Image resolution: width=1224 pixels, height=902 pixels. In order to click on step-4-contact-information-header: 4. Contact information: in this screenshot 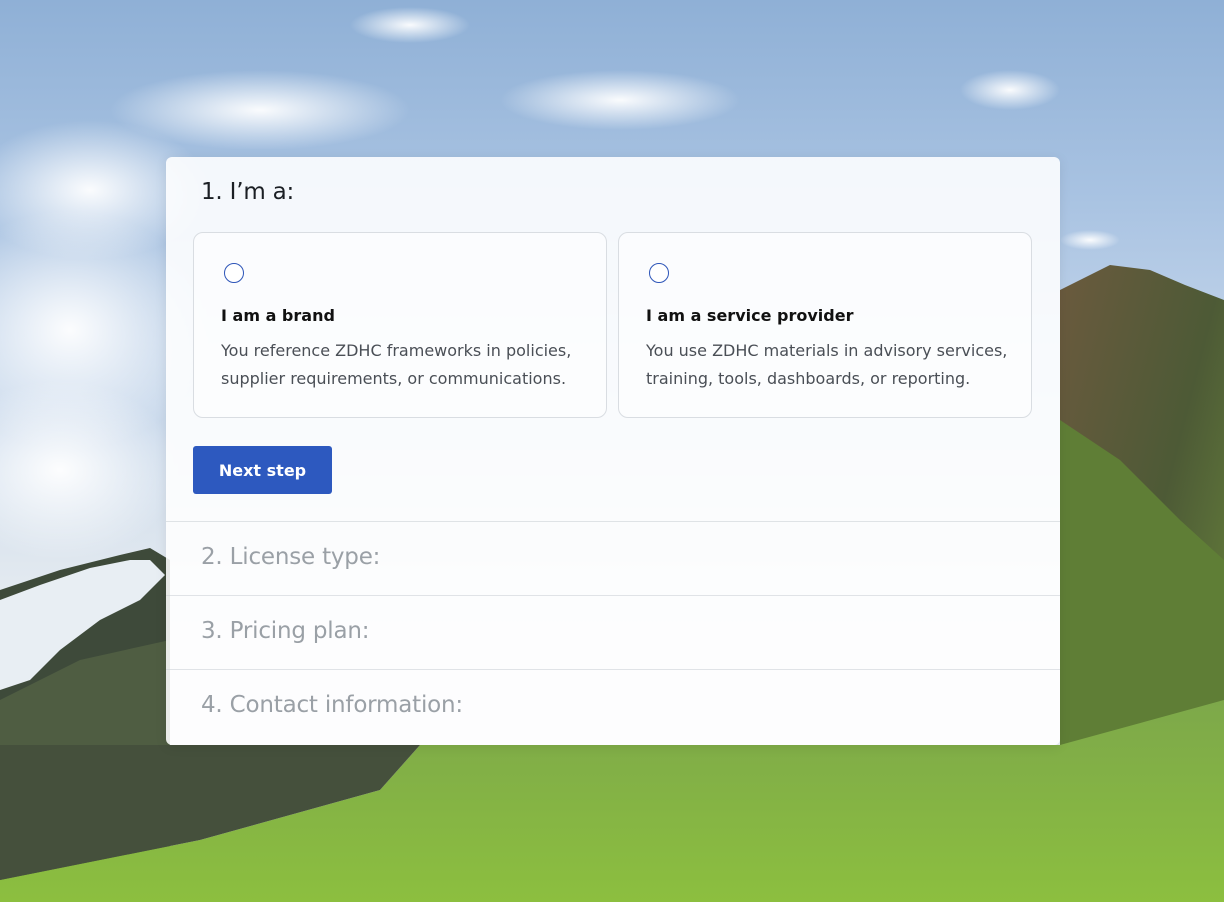, I will do `click(332, 705)`.